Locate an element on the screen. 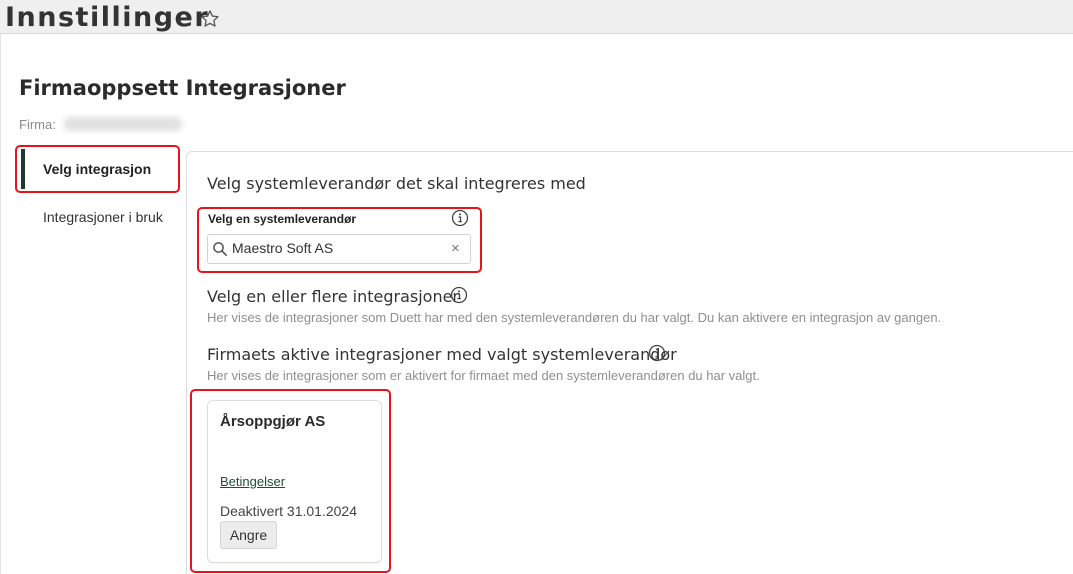 The width and height of the screenshot is (1073, 574). undo-button: Angre is located at coordinates (248, 535).